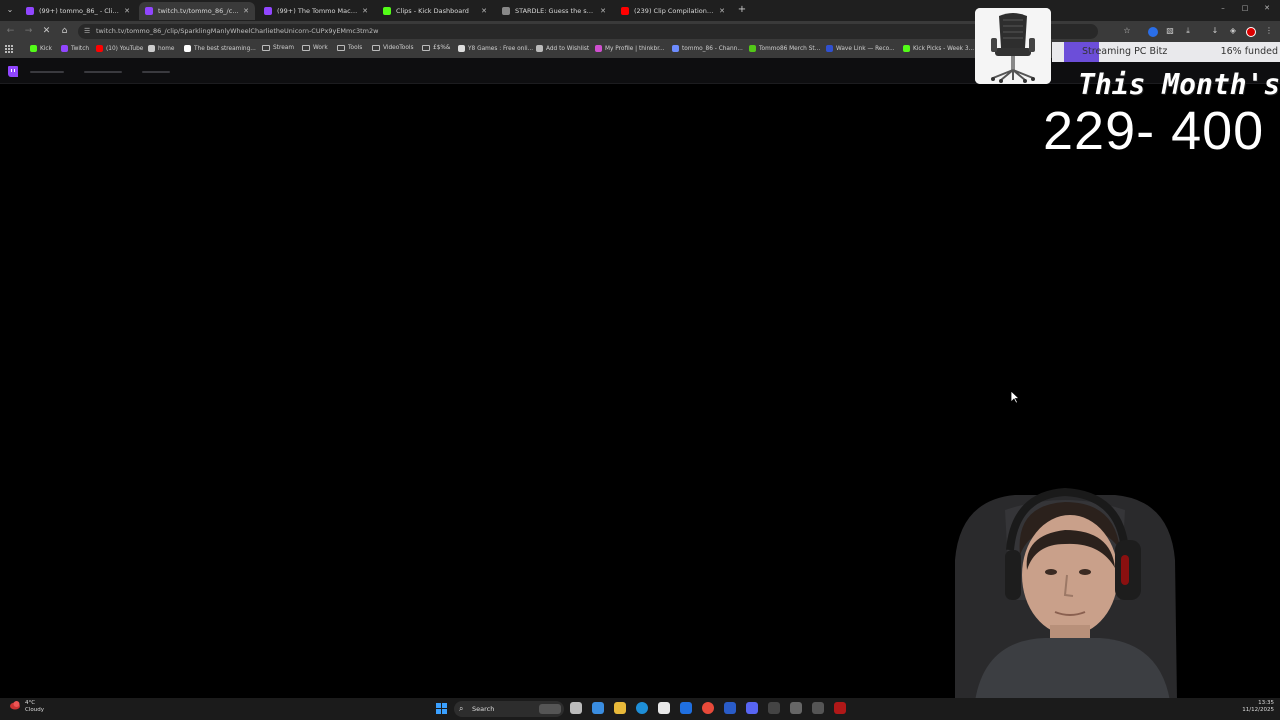 Image resolution: width=1280 pixels, height=720 pixels. What do you see at coordinates (620, 708) in the screenshot?
I see `file-explorer-icon` at bounding box center [620, 708].